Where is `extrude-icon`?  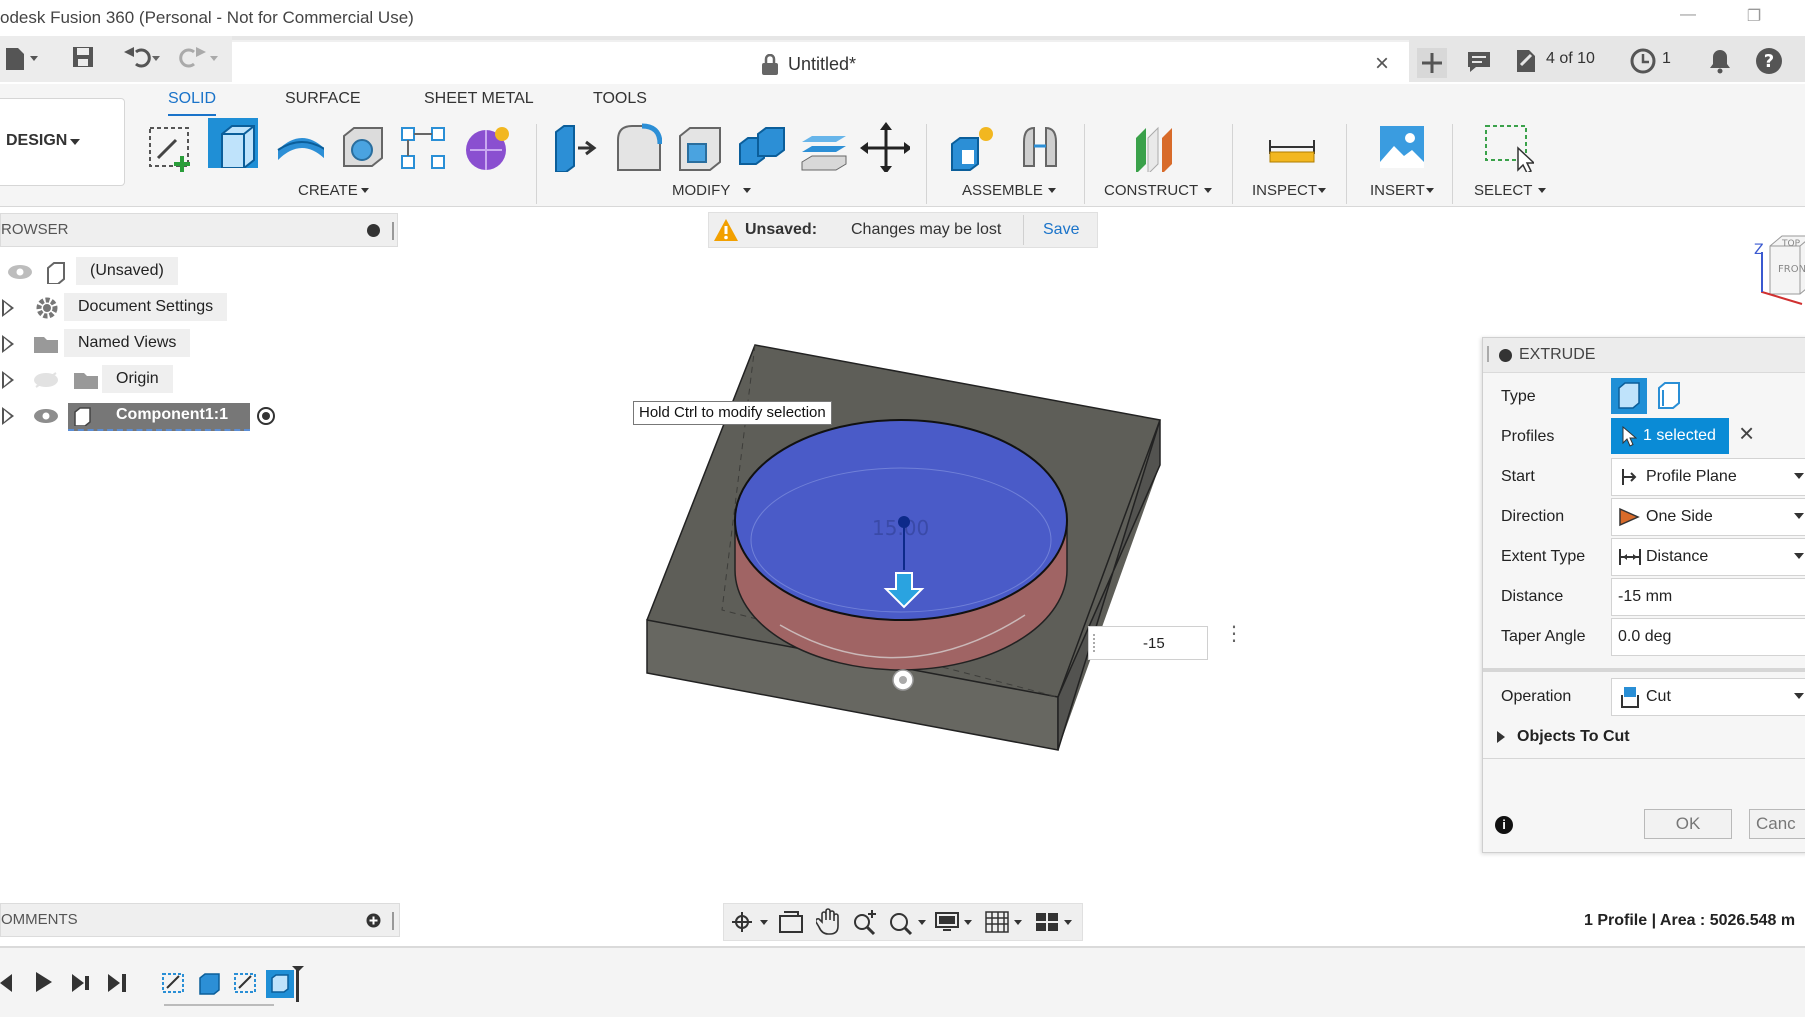
extrude-icon is located at coordinates (233, 143).